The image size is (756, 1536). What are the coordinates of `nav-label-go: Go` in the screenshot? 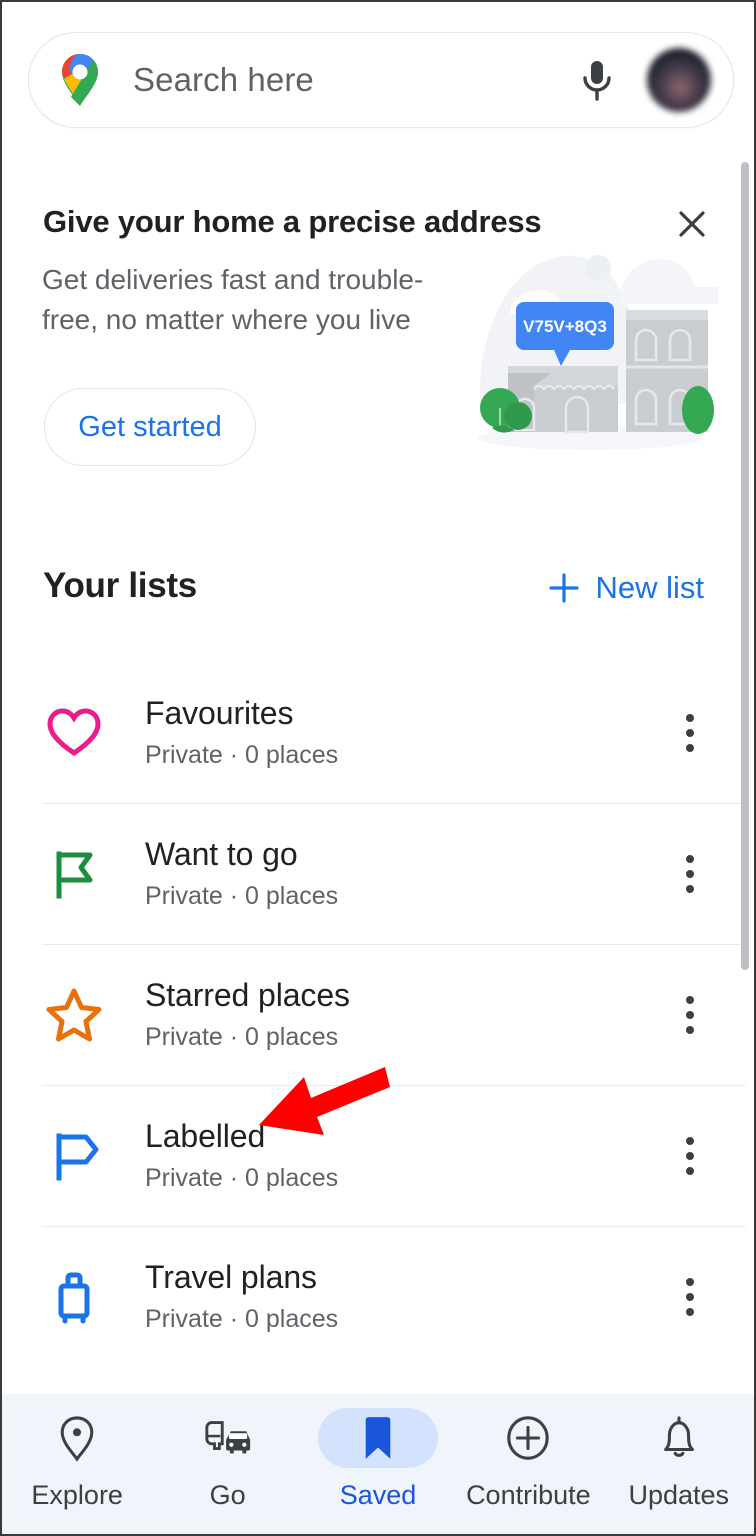 It's located at (227, 1495).